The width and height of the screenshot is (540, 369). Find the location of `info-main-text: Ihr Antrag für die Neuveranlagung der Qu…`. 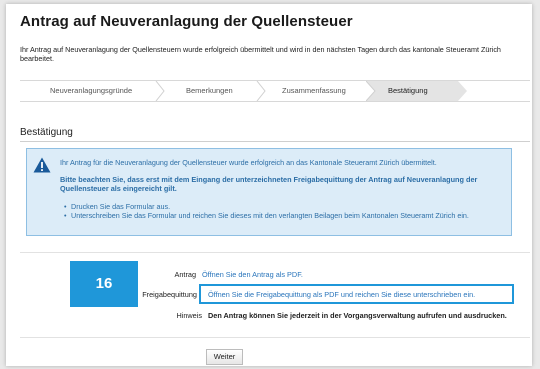

info-main-text: Ihr Antrag für die Neuveranlagung der Qu… is located at coordinates (248, 162).